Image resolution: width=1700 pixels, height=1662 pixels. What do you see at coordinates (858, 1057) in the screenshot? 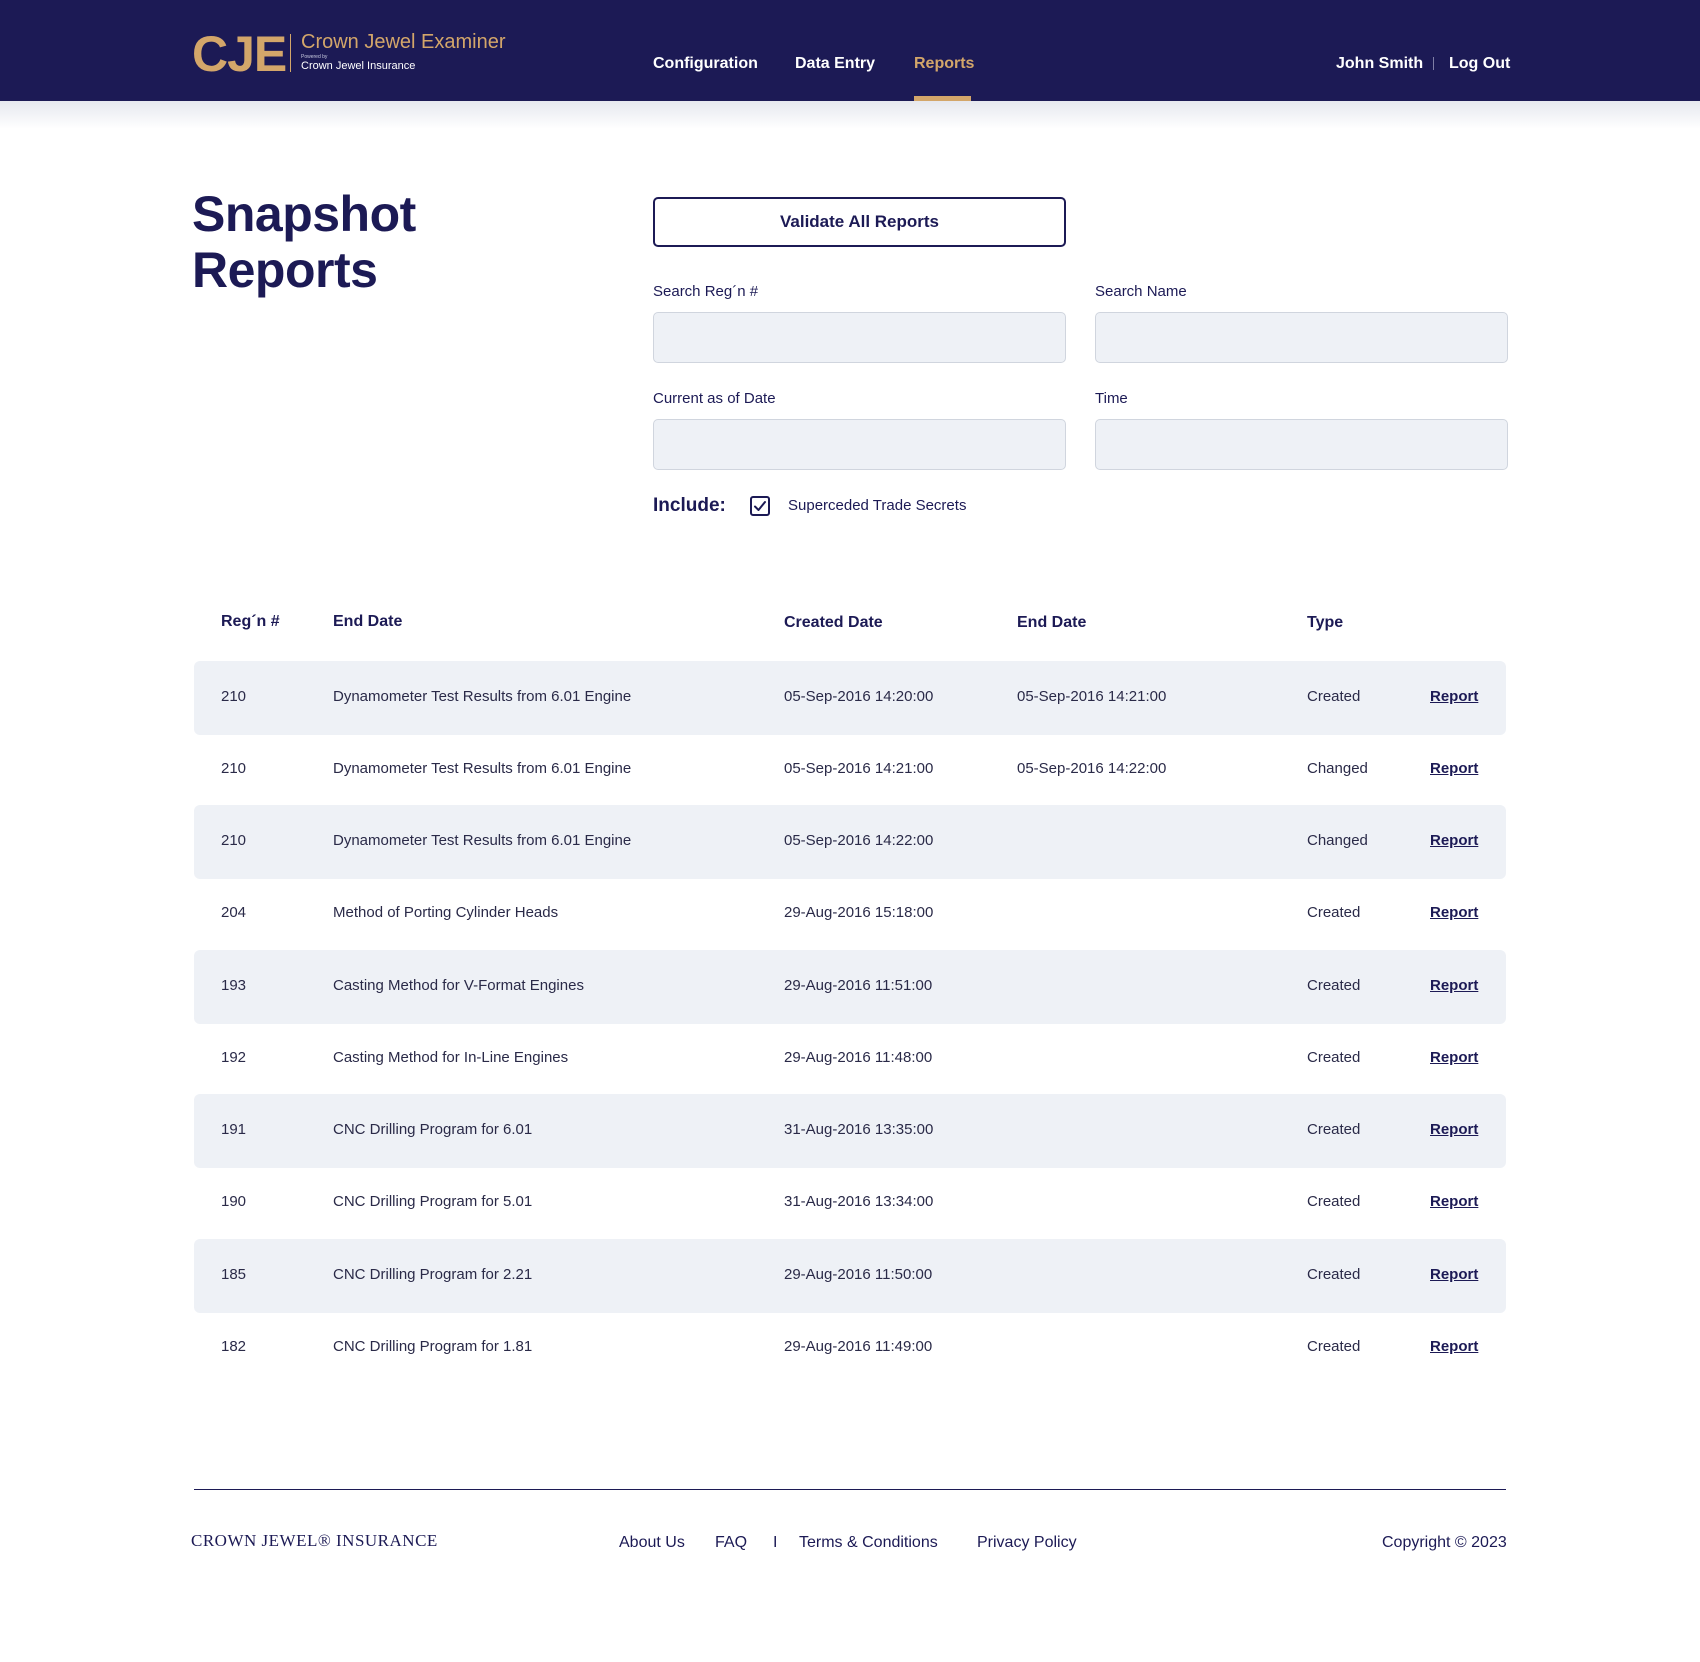
I see `cell-created-date: 29-Aug-2016 11:48:00` at bounding box center [858, 1057].